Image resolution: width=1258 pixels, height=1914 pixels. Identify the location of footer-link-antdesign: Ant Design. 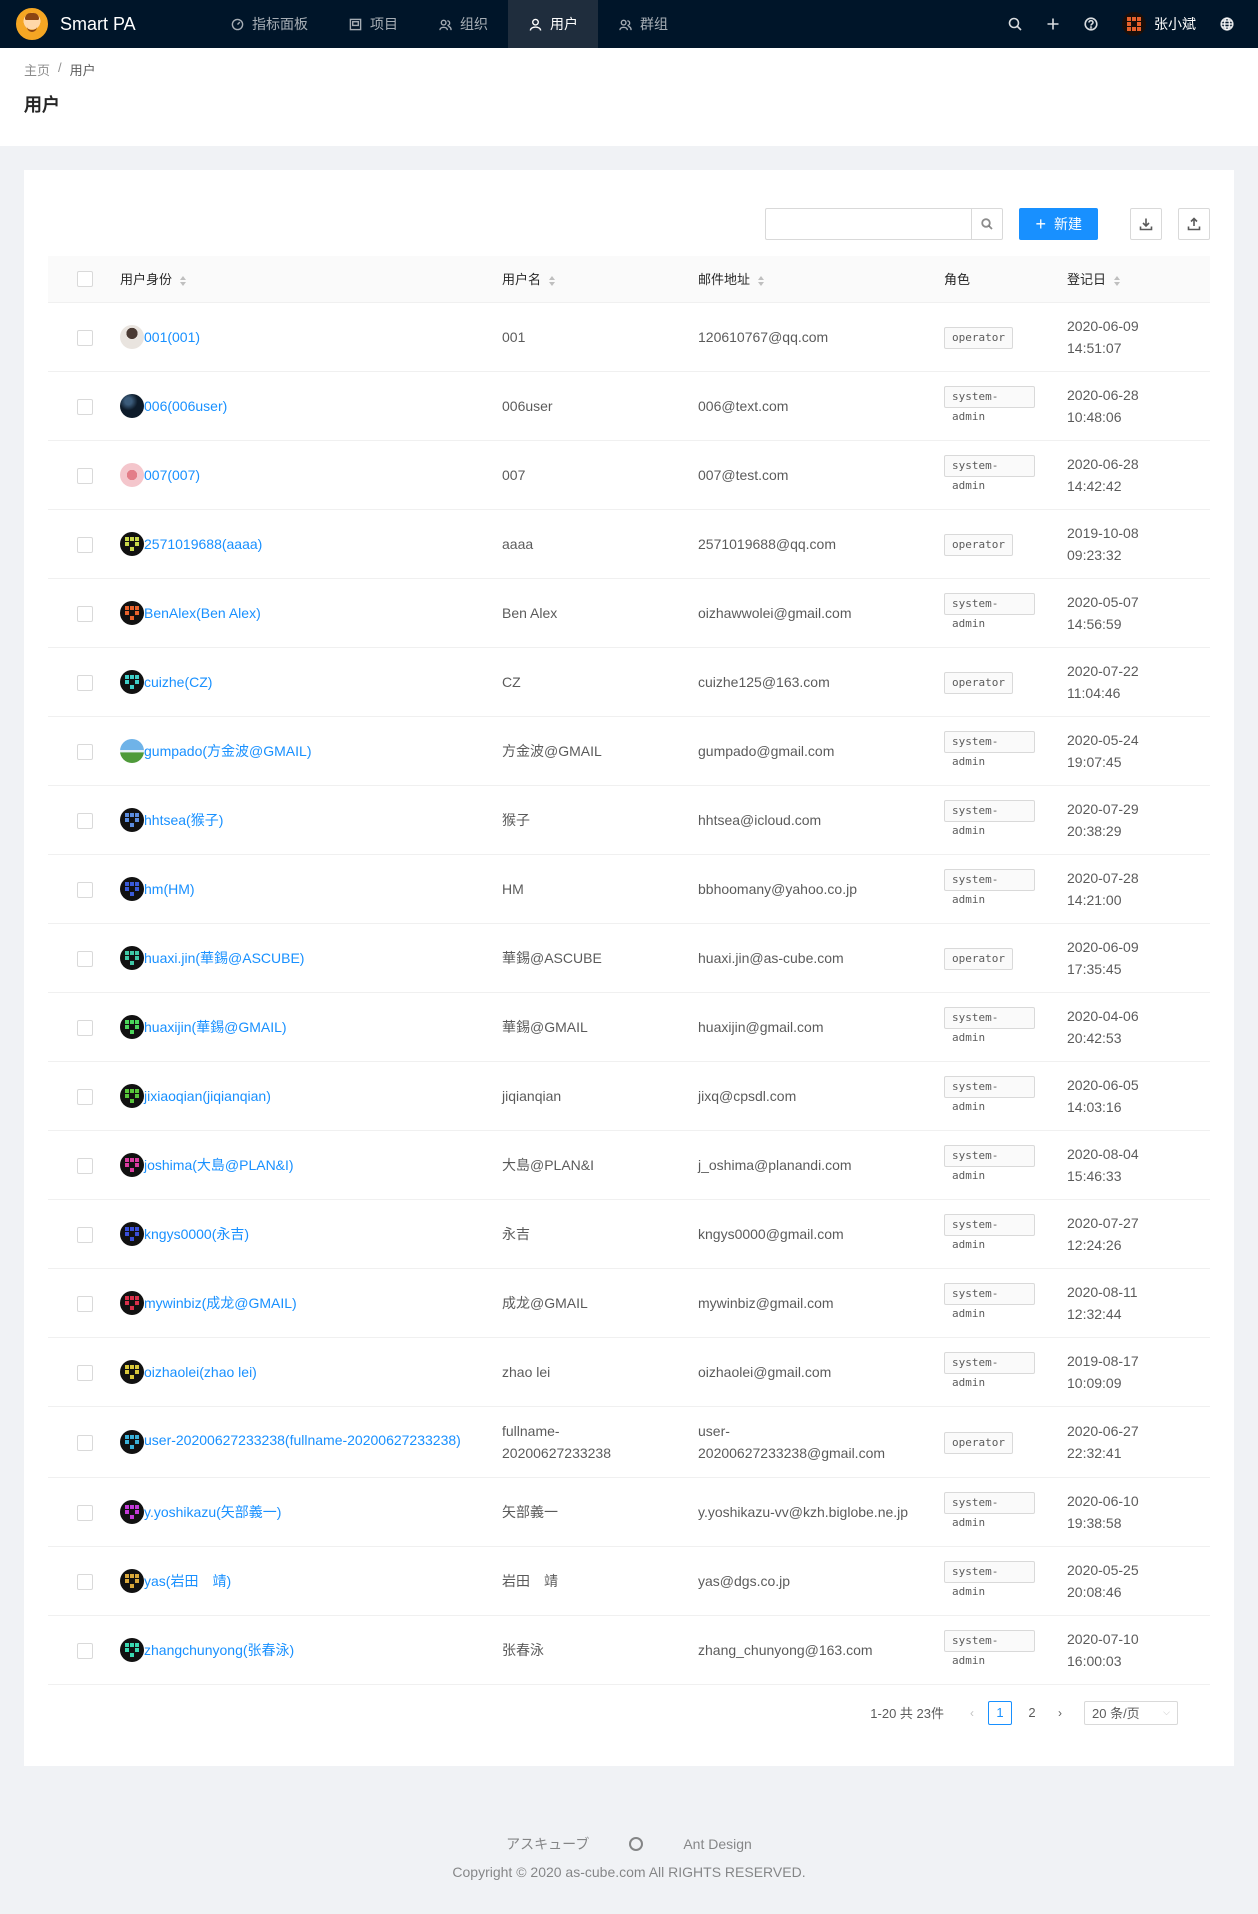
(717, 1844).